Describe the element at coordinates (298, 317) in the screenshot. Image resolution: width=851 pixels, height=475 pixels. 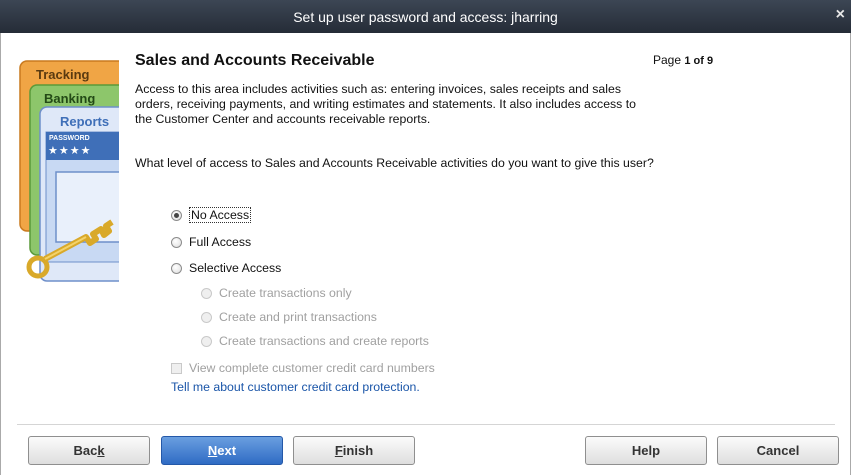
I see `radio-label: Create and print transactions` at that location.